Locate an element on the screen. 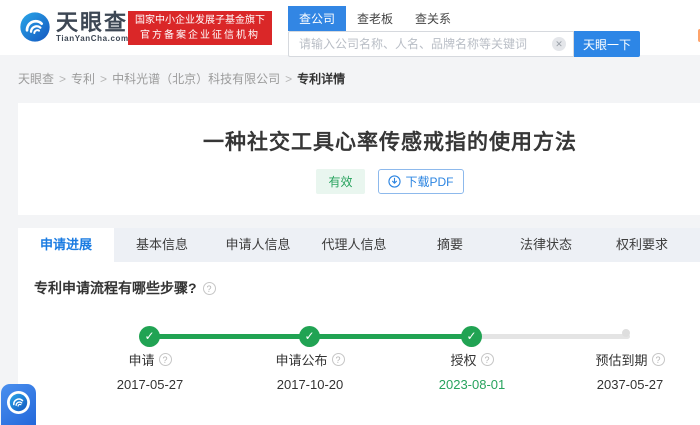 Image resolution: width=700 pixels, height=425 pixels. tab-agent-info: 代理人信息 is located at coordinates (354, 245).